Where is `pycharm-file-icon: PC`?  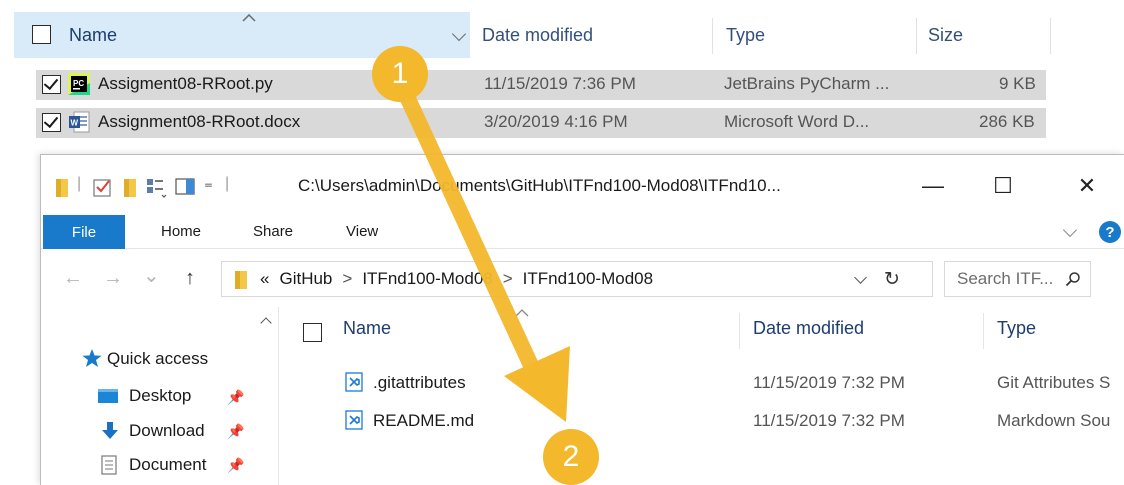
pycharm-file-icon: PC is located at coordinates (79, 84).